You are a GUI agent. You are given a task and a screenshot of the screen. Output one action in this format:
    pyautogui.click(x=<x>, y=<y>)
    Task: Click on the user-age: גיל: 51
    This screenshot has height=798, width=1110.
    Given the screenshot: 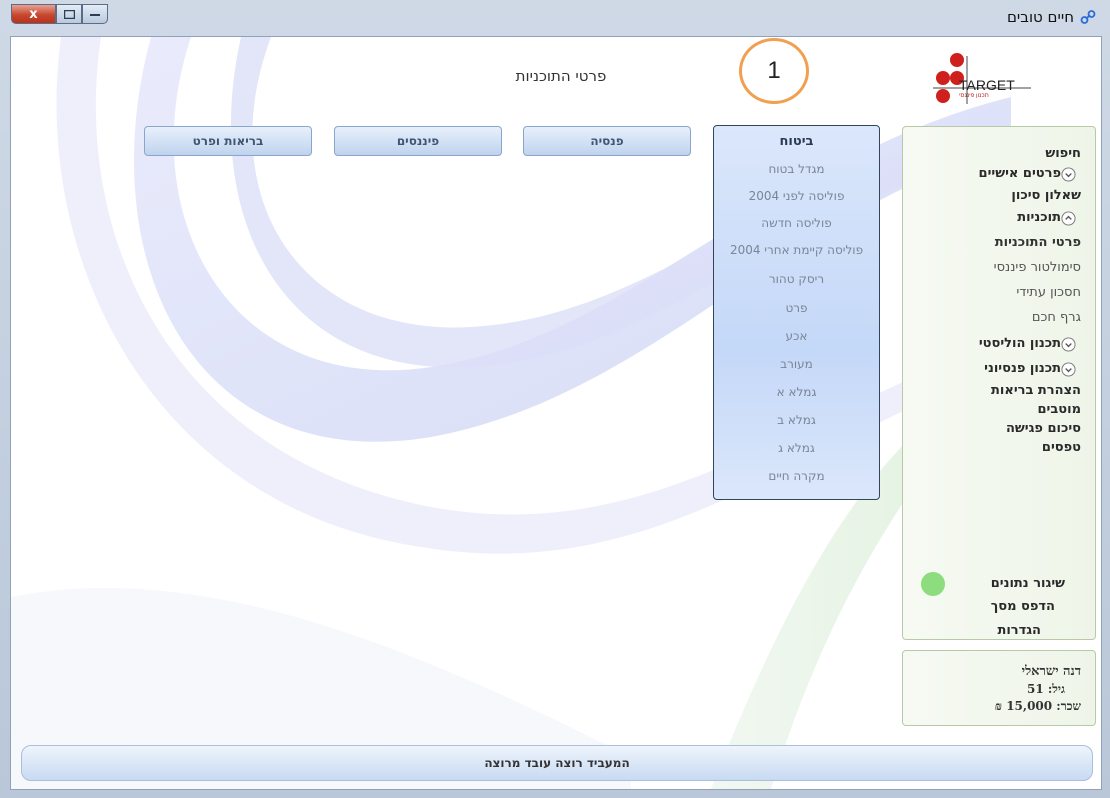 What is the action you would take?
    pyautogui.click(x=1045, y=689)
    